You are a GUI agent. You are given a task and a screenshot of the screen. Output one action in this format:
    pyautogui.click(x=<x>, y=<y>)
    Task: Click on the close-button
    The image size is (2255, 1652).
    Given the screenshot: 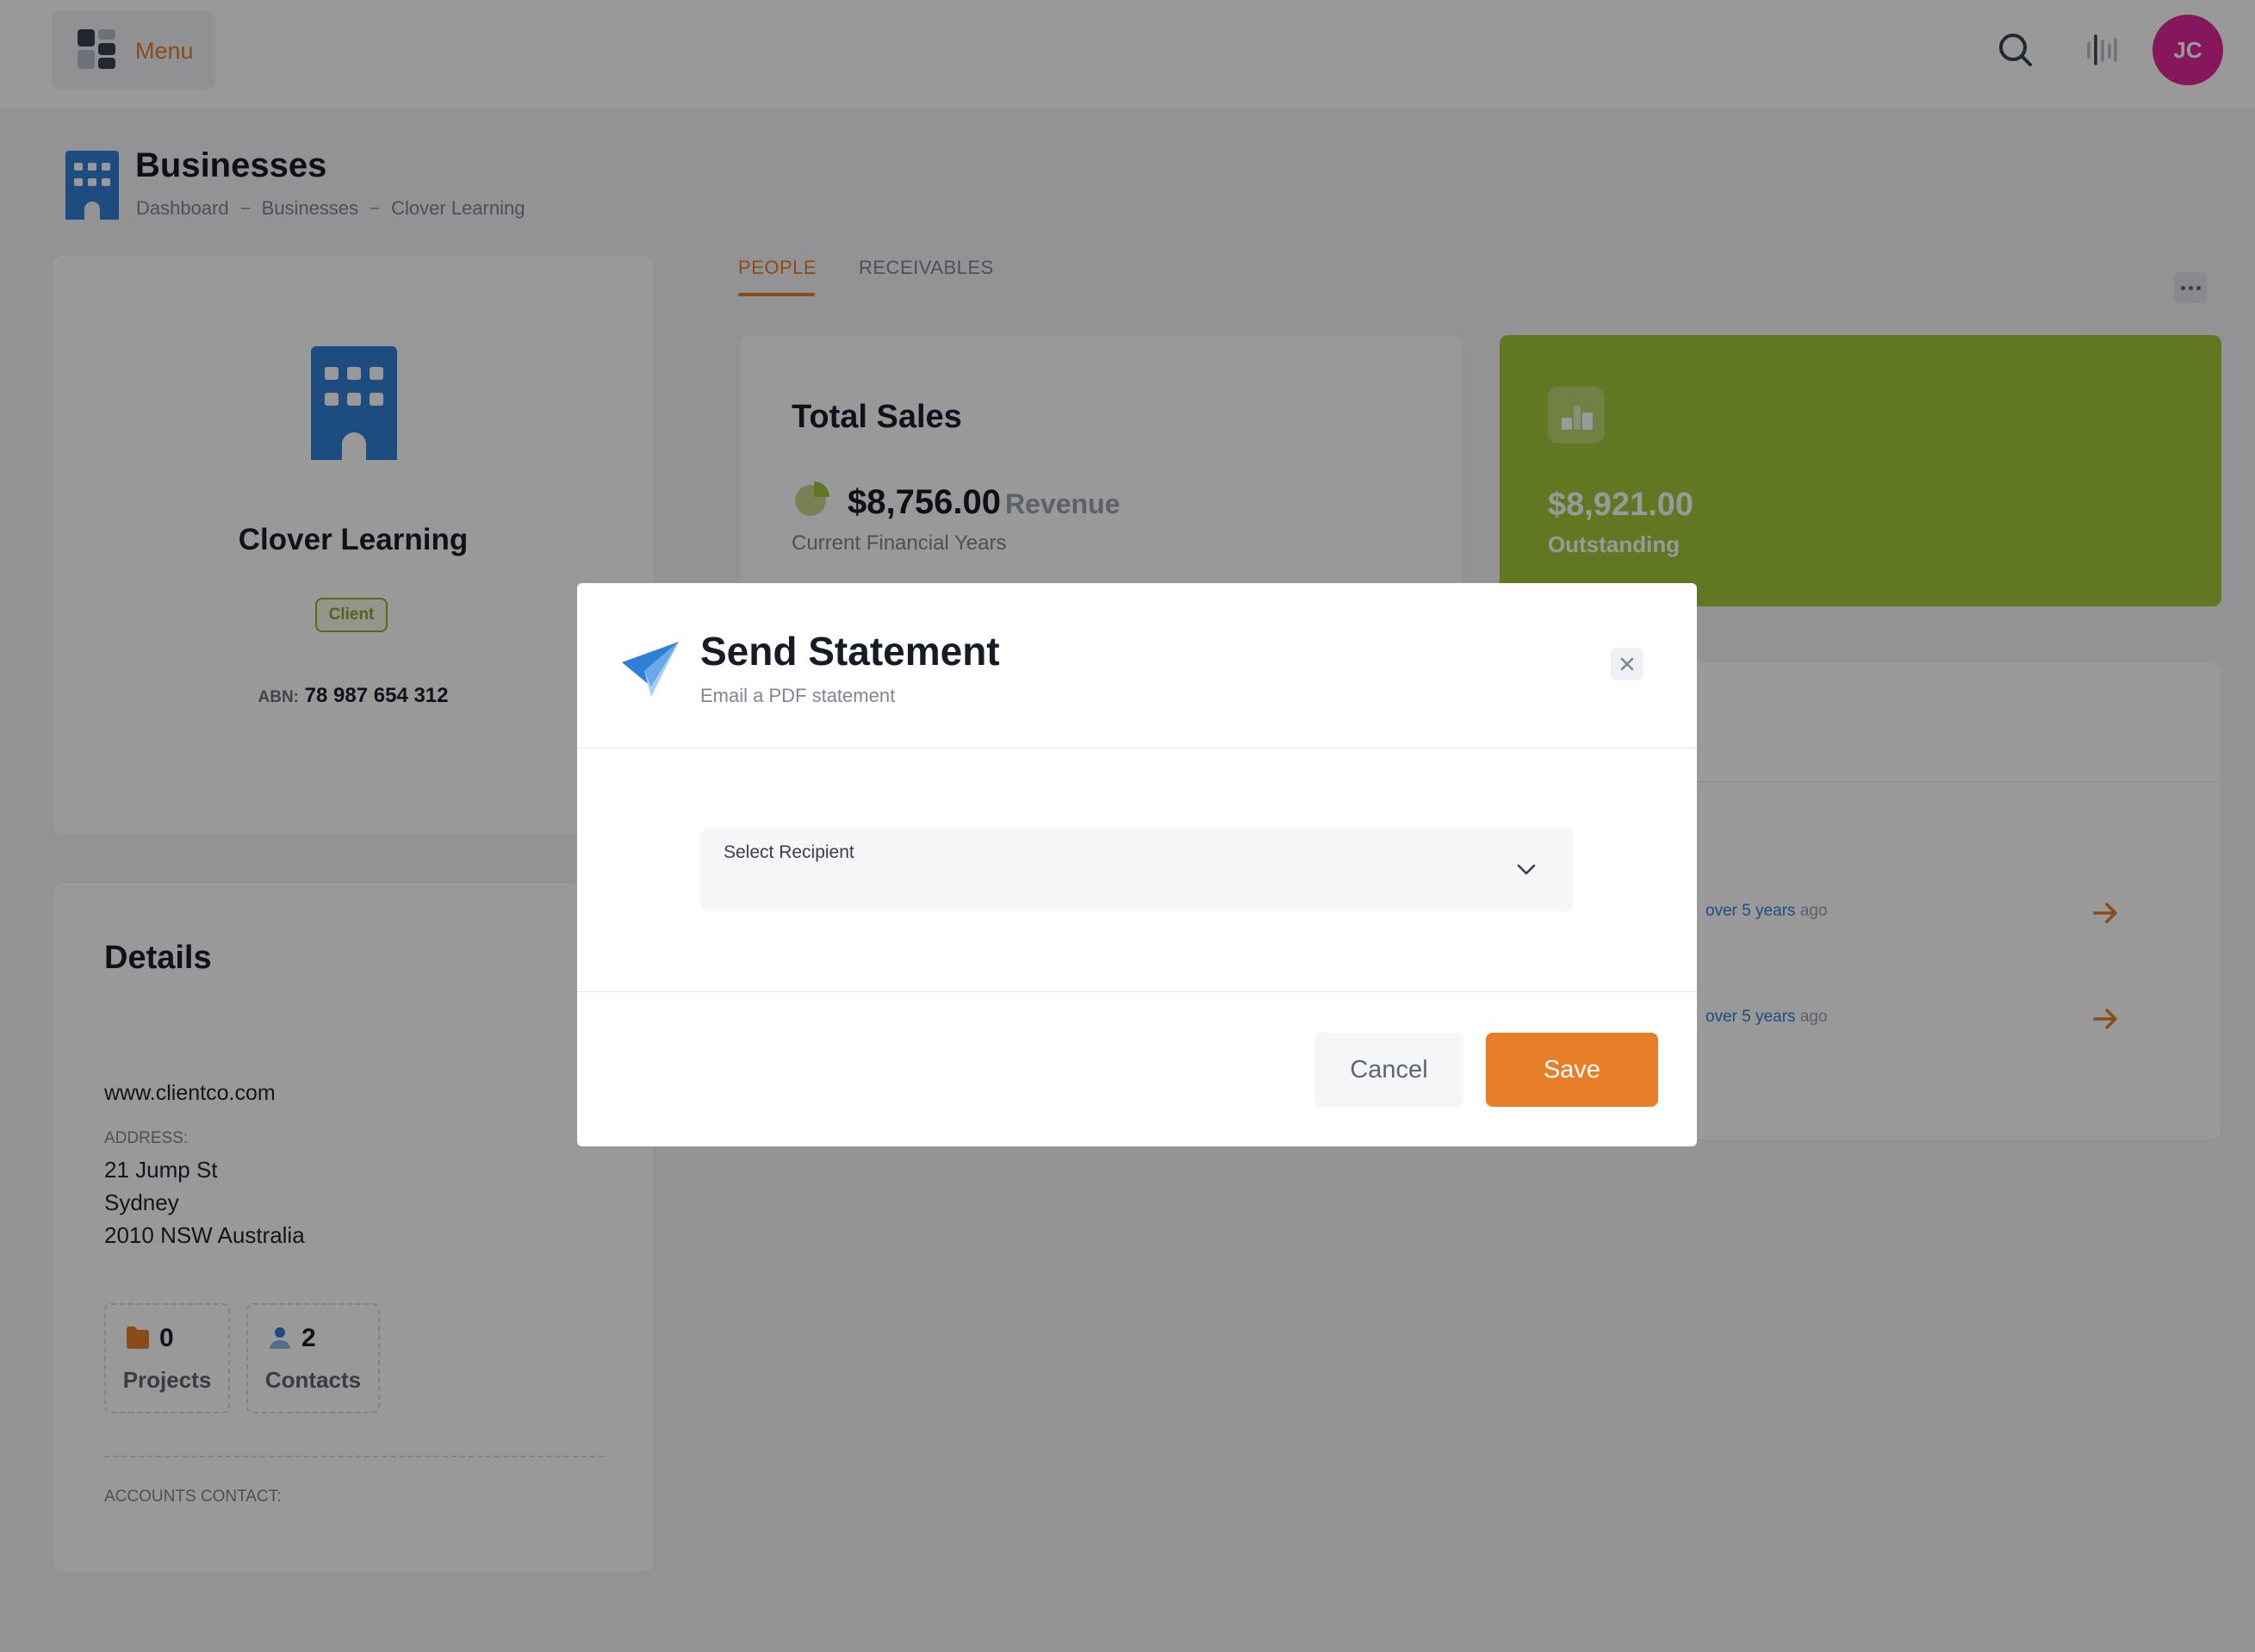 What is the action you would take?
    pyautogui.click(x=1627, y=664)
    